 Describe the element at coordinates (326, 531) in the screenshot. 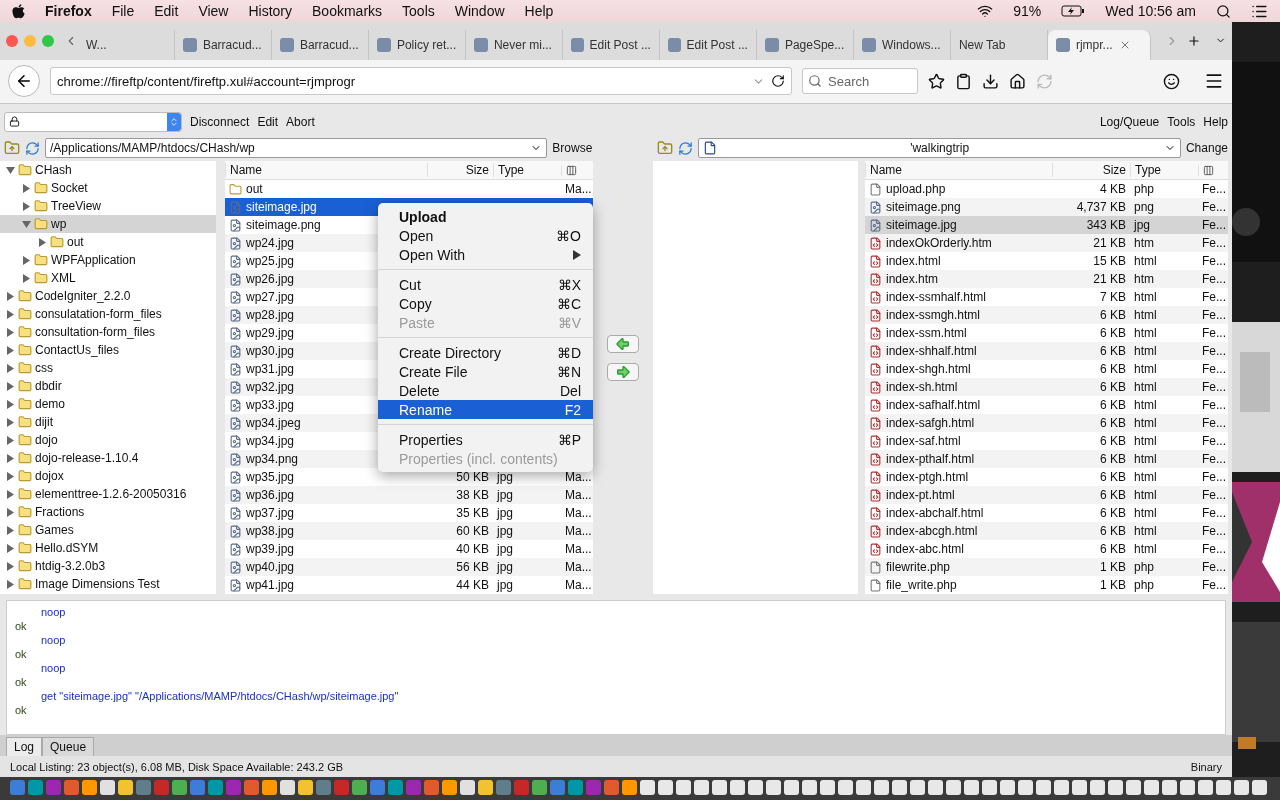

I see `file-name: wp38.jpg` at that location.